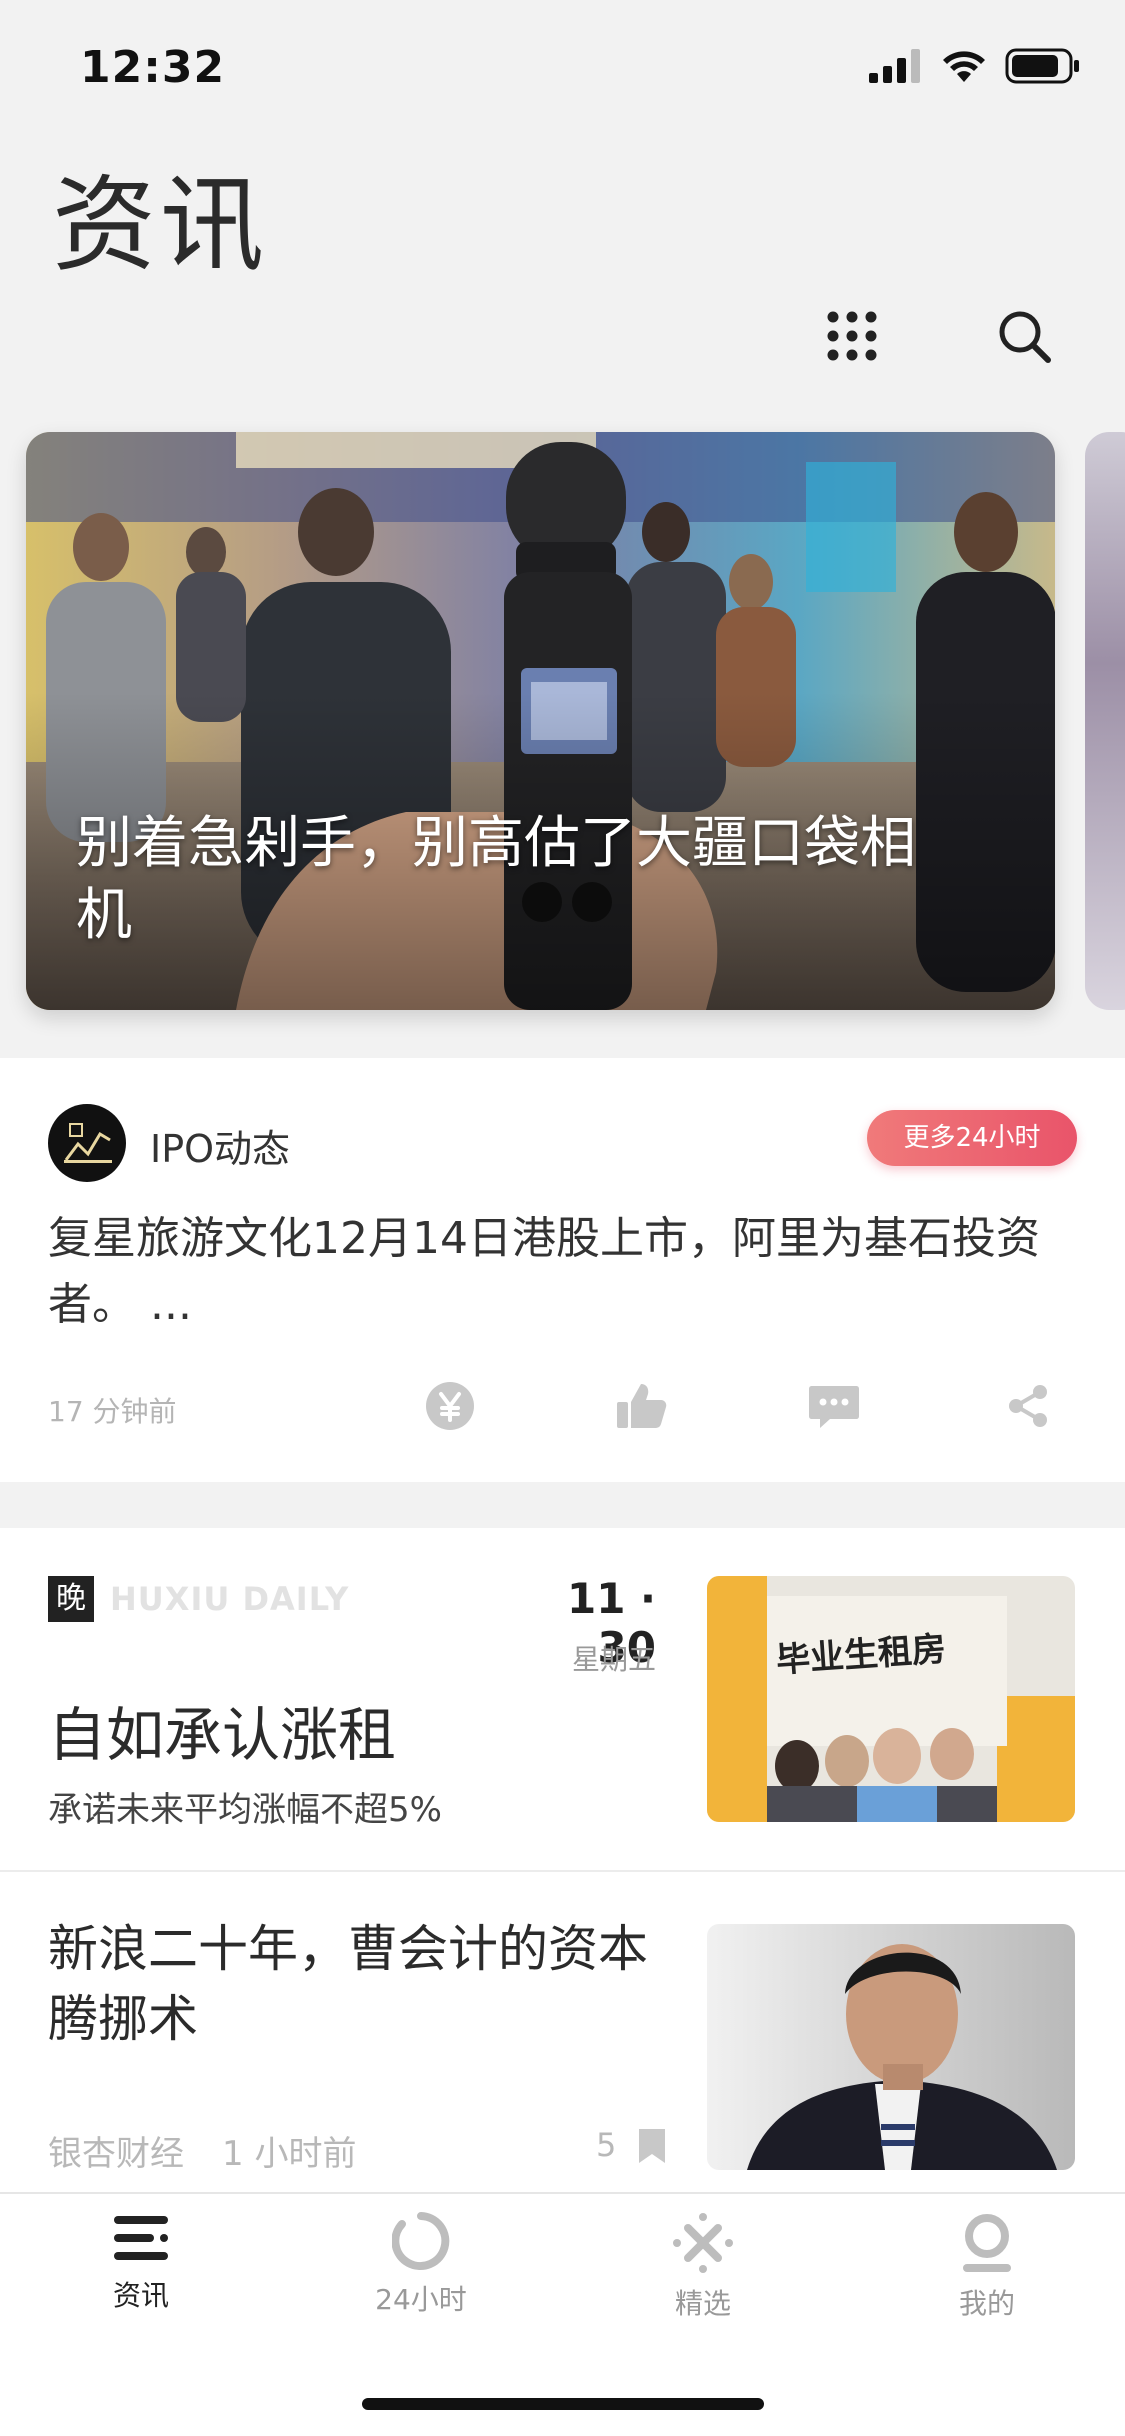 This screenshot has height=2436, width=1125. I want to click on ipo-avatar, so click(87, 1143).